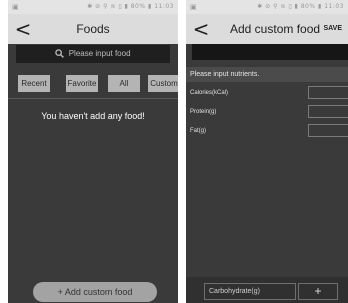 The image size is (348, 303). I want to click on food-filter-tabs: Recent Favorite All Custom, so click(97, 83).